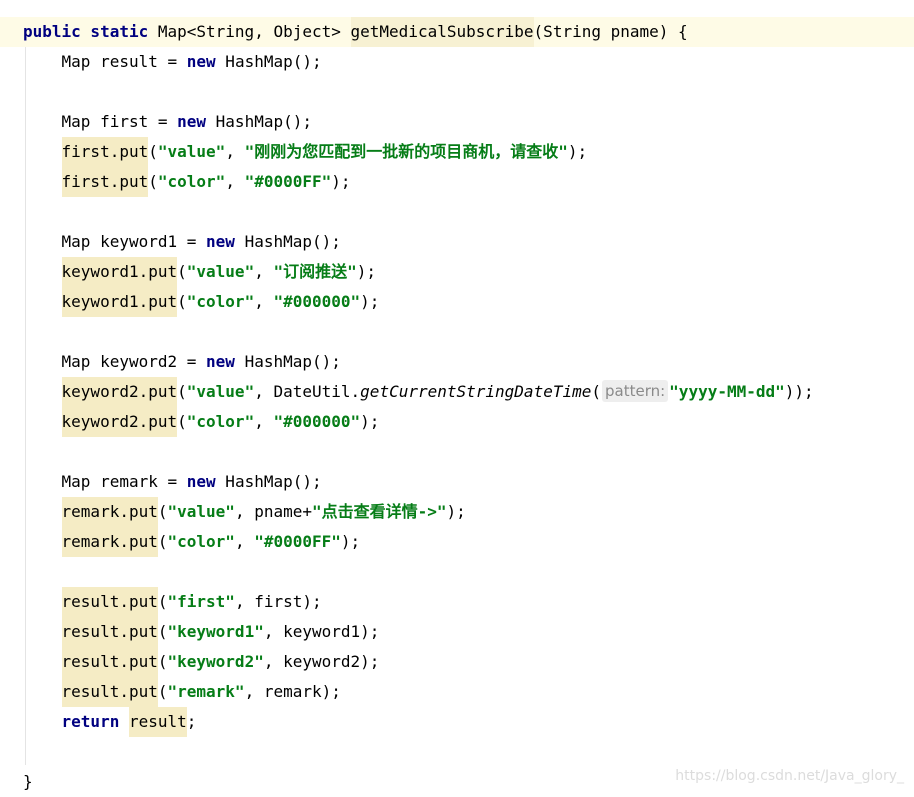 The height and width of the screenshot is (797, 914). Describe the element at coordinates (457, 542) in the screenshot. I see `code-line: remark.put("color", "#0000FF");` at that location.